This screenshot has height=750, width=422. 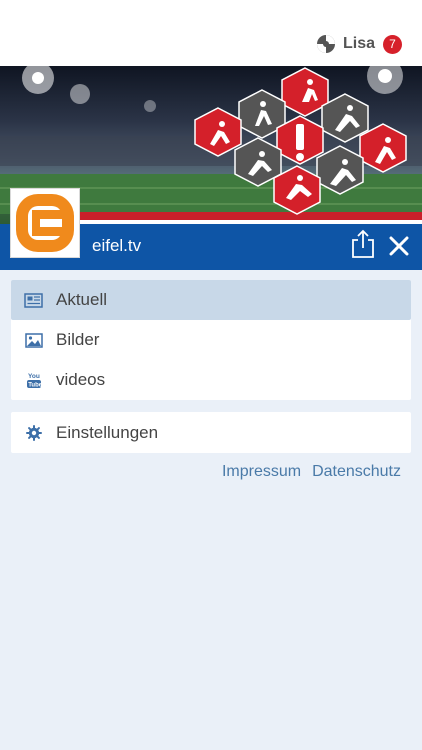 What do you see at coordinates (261, 472) in the screenshot?
I see `impressum-link: Impressum` at bounding box center [261, 472].